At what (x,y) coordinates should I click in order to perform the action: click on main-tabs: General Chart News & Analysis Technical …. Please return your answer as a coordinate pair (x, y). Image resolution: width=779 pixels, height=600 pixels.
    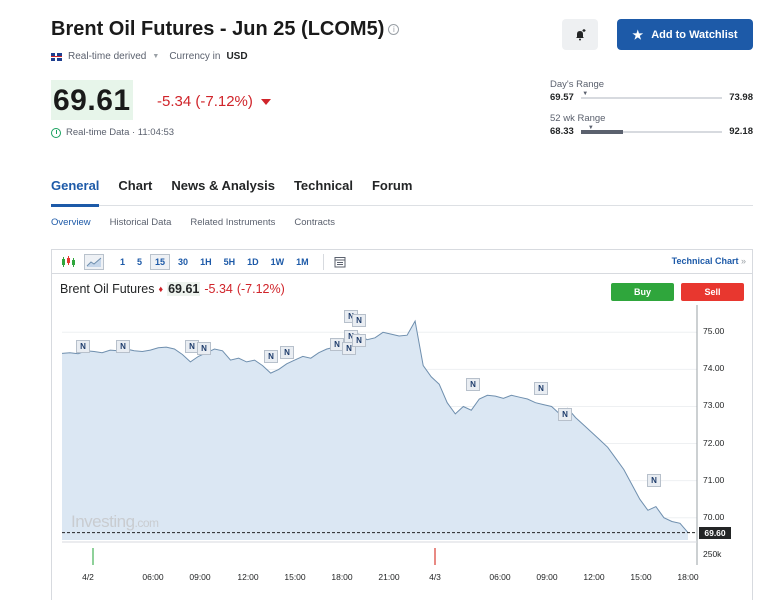
    Looking at the image, I should click on (402, 192).